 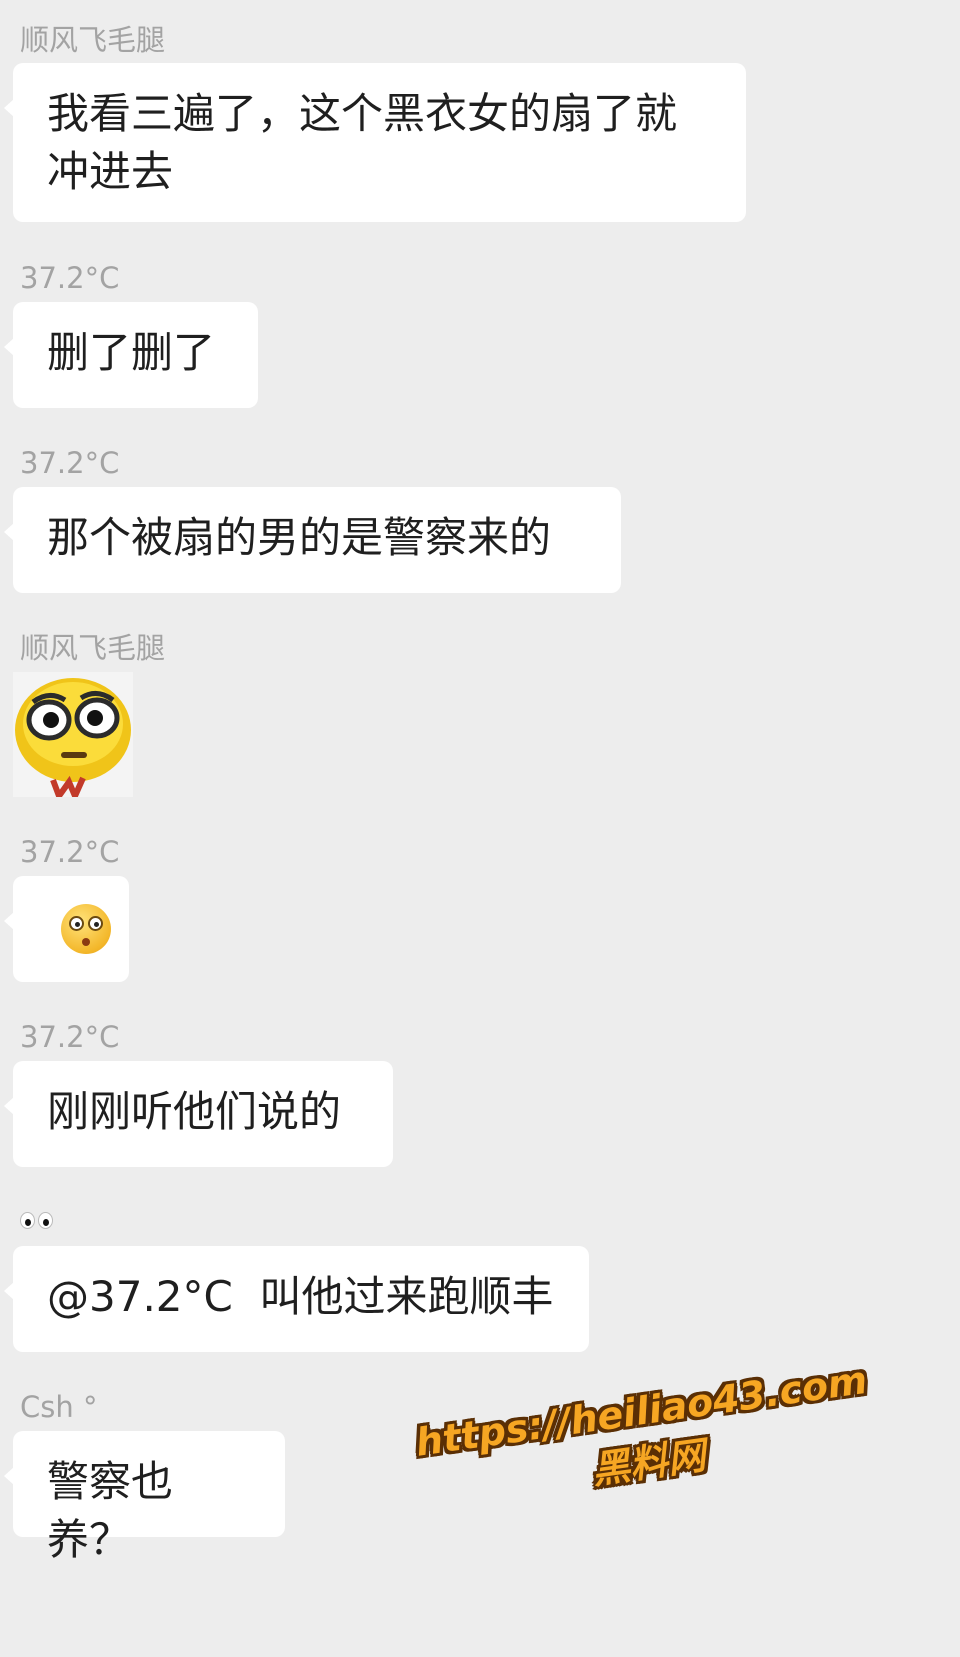 I want to click on flushed-face-icon, so click(x=86, y=929).